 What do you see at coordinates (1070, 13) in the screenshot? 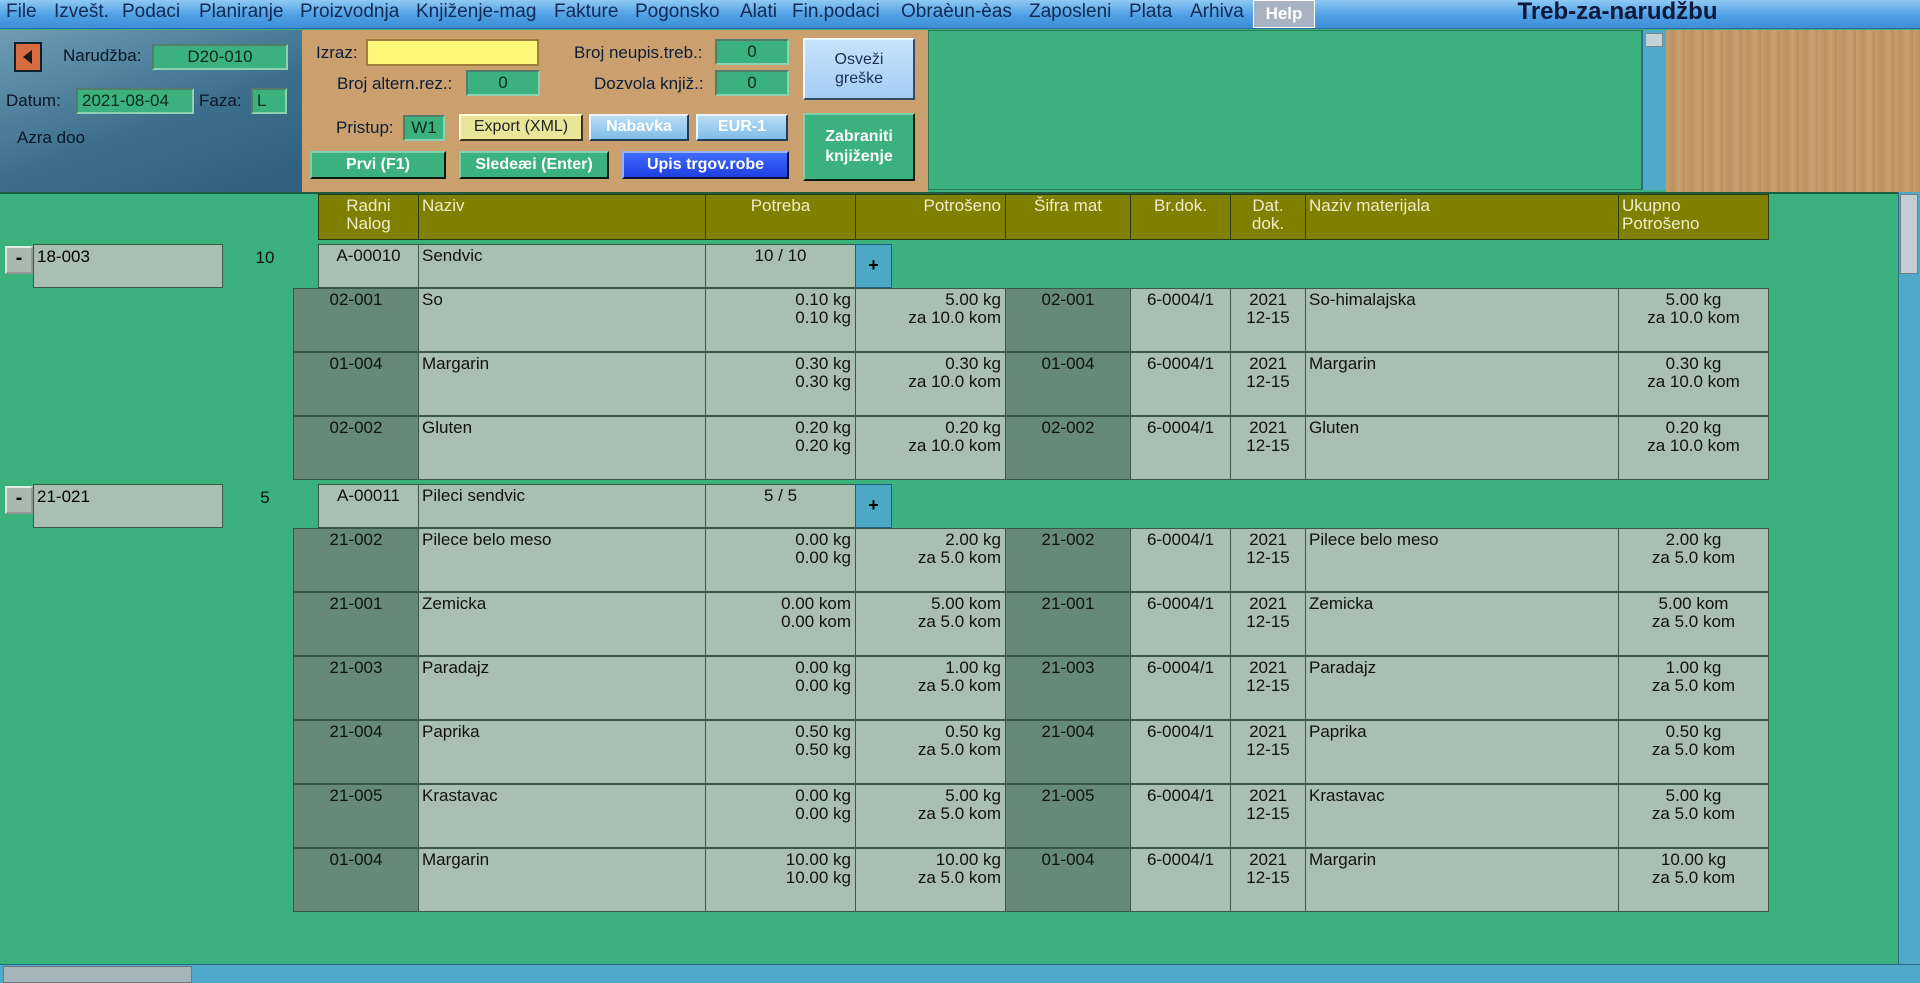
I see `menu-zaposleni: Zaposleni` at bounding box center [1070, 13].